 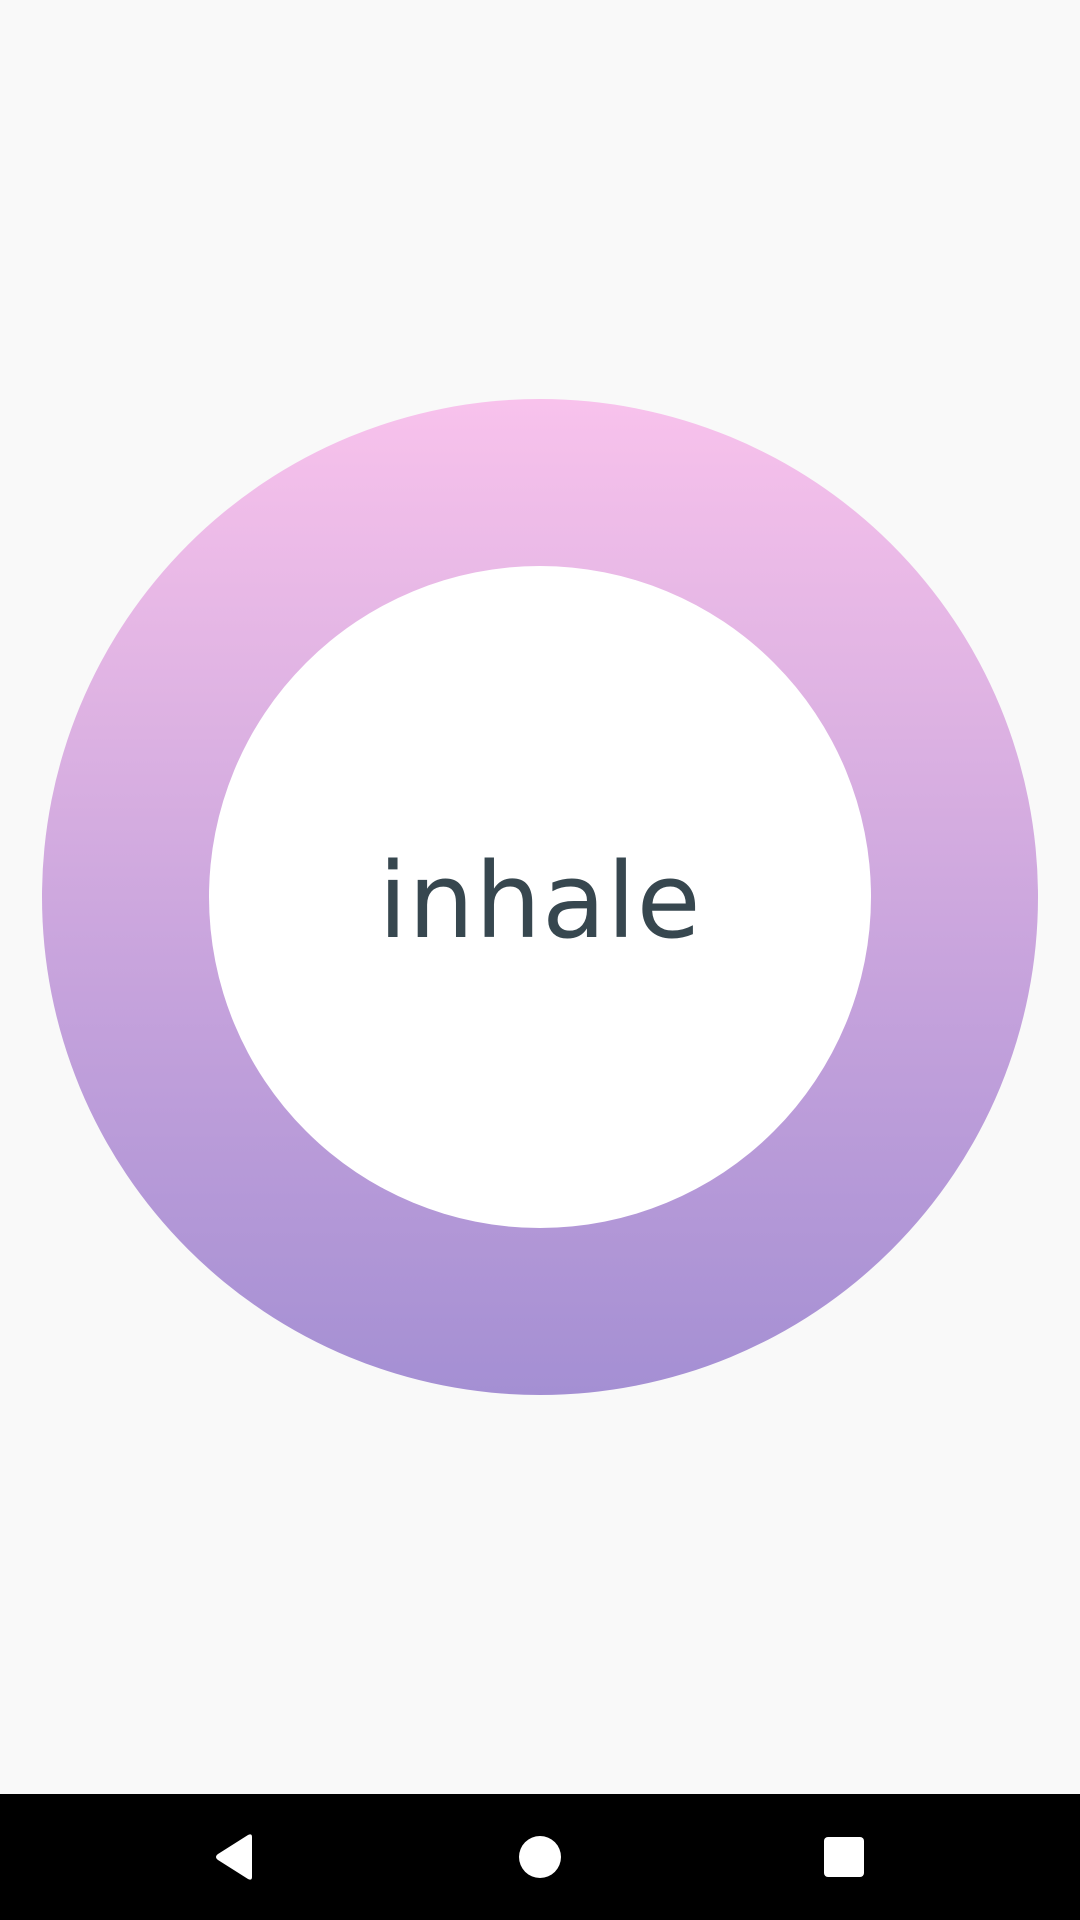 I want to click on back-triangle-icon, so click(x=234, y=1857).